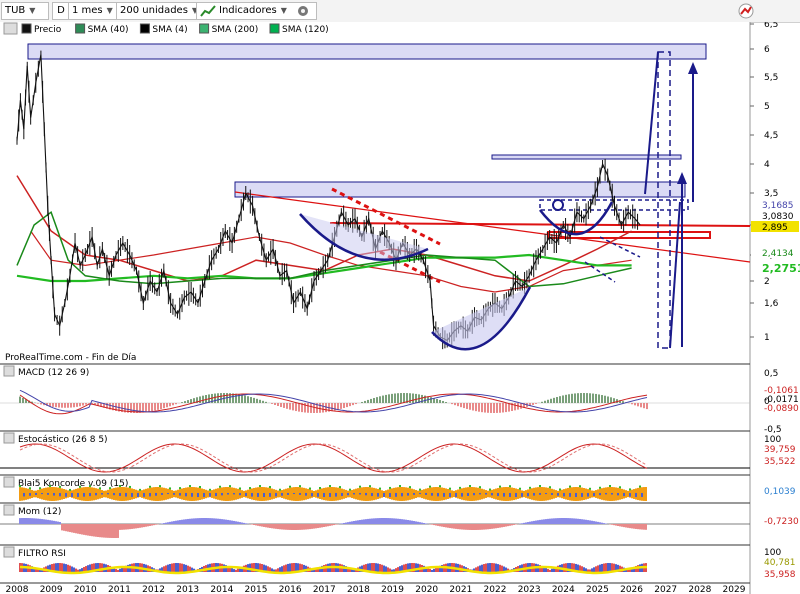 This screenshot has height=594, width=800. Describe the element at coordinates (17, 589) in the screenshot. I see `x-axis-label: 2008` at that location.